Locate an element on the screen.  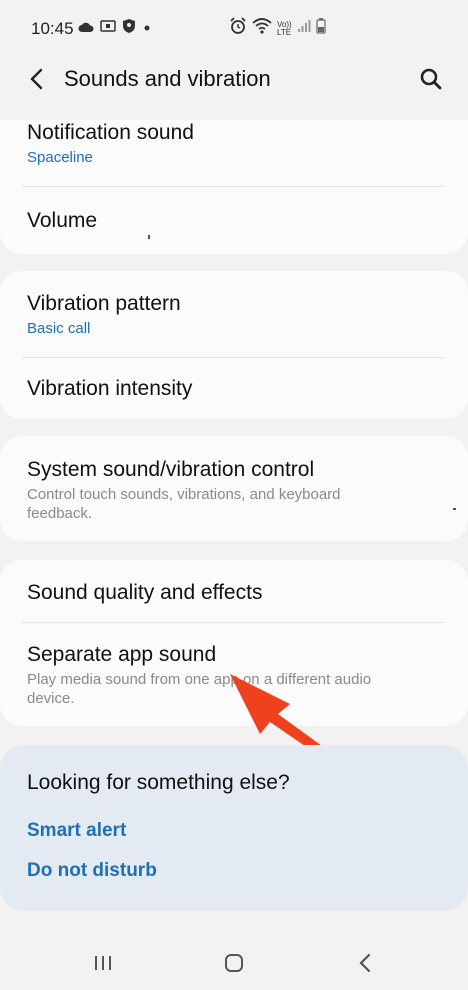
status-bar: 10:45 Vo)) LTE is located at coordinates (234, 28).